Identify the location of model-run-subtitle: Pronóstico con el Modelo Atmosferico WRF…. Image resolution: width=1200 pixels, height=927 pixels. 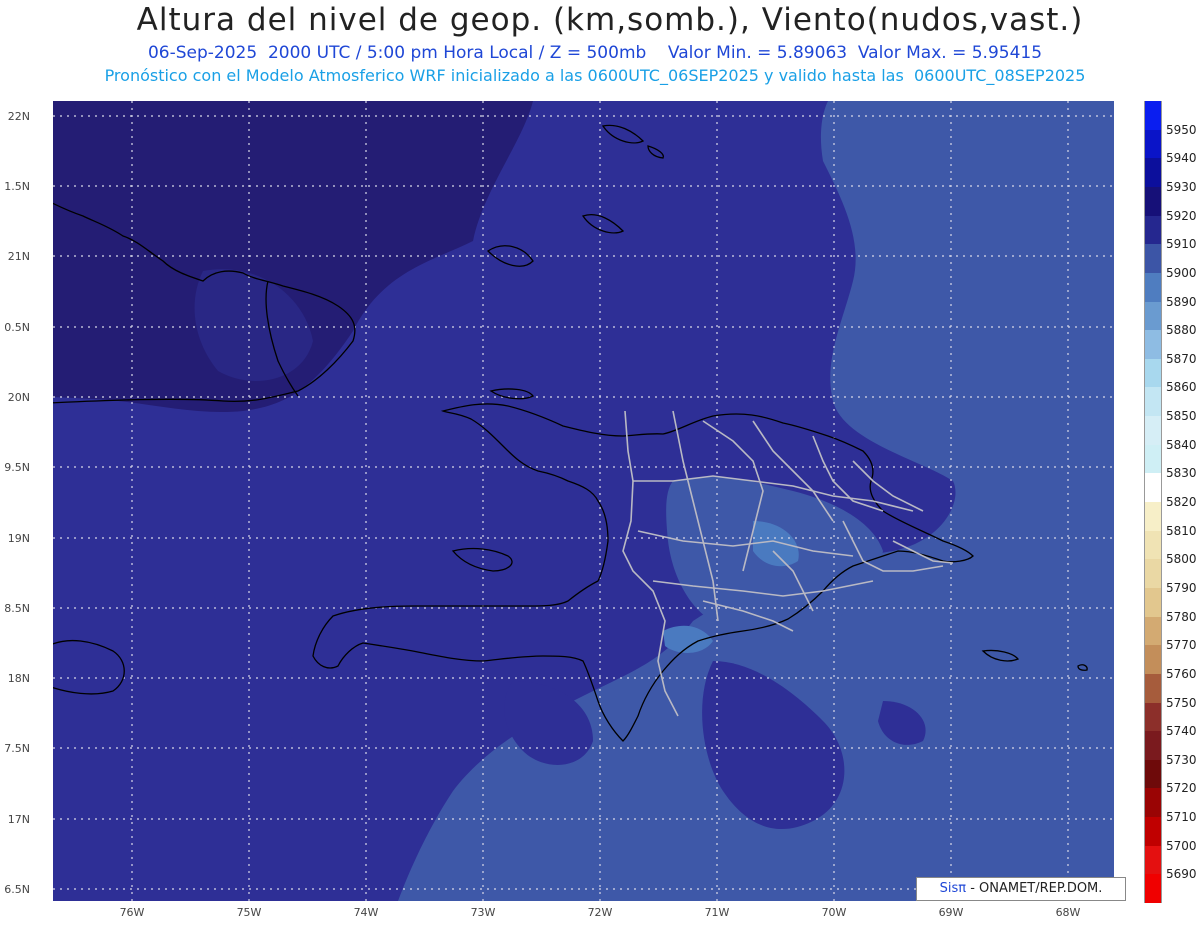
(595, 75).